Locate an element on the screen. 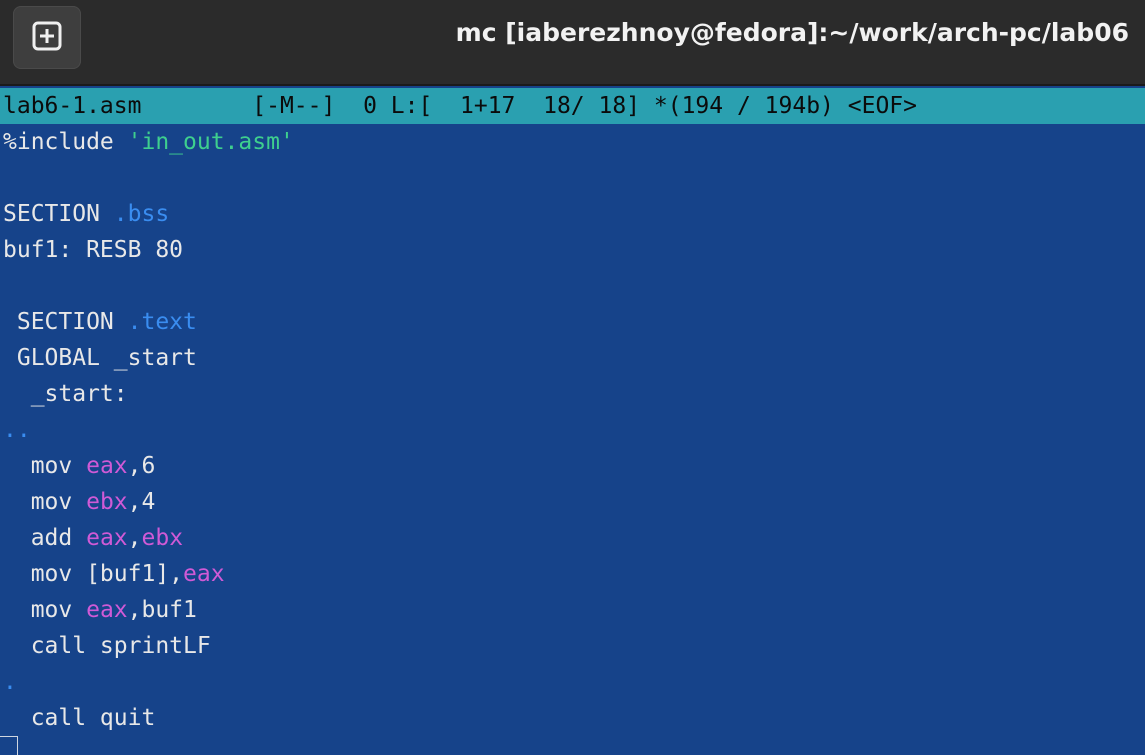  code-line: mov eax,6 is located at coordinates (148, 466).